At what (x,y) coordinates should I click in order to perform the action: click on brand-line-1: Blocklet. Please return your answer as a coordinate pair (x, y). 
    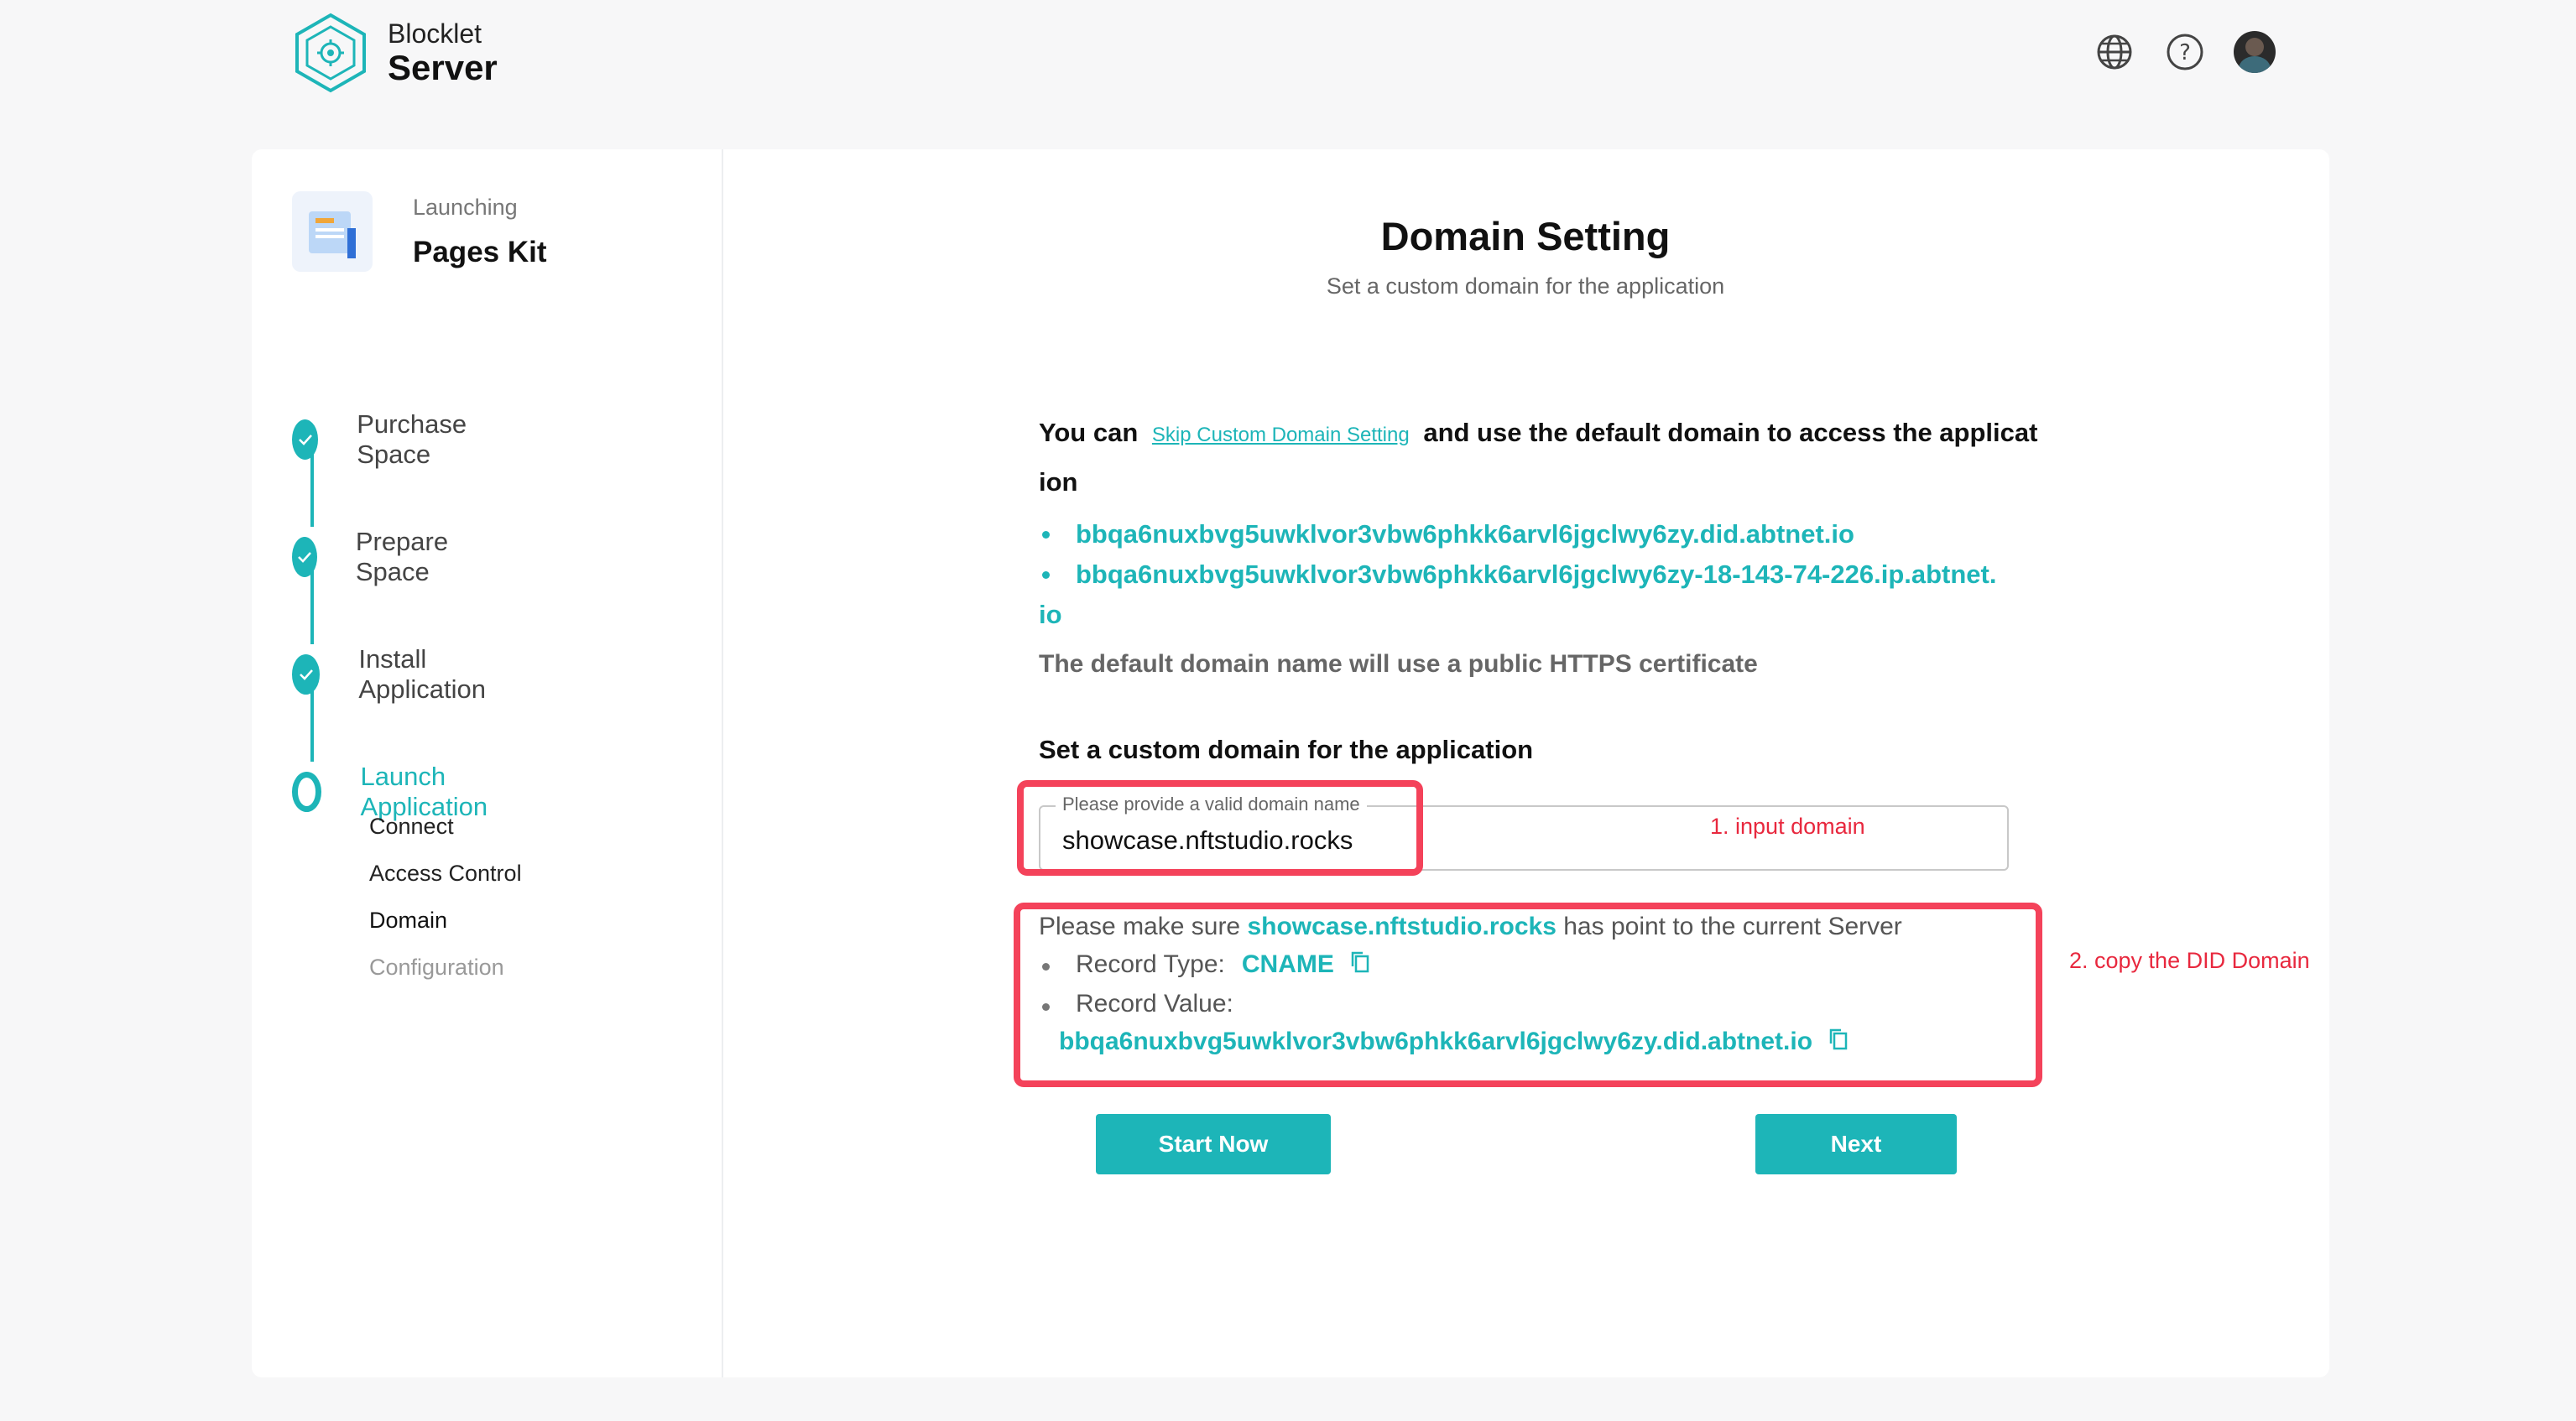
    Looking at the image, I should click on (435, 34).